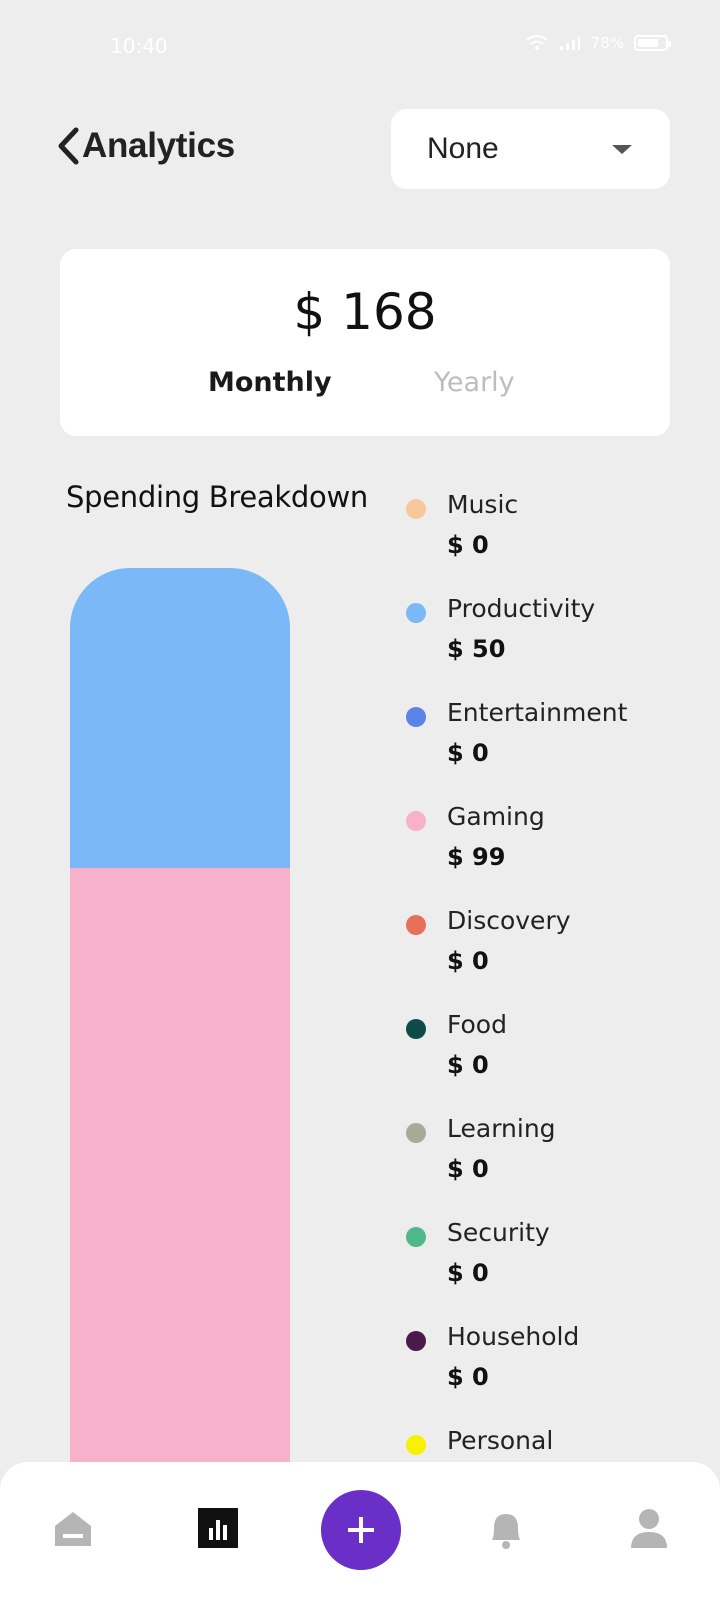 The height and width of the screenshot is (1599, 720). Describe the element at coordinates (622, 149) in the screenshot. I see `caret-down-icon` at that location.